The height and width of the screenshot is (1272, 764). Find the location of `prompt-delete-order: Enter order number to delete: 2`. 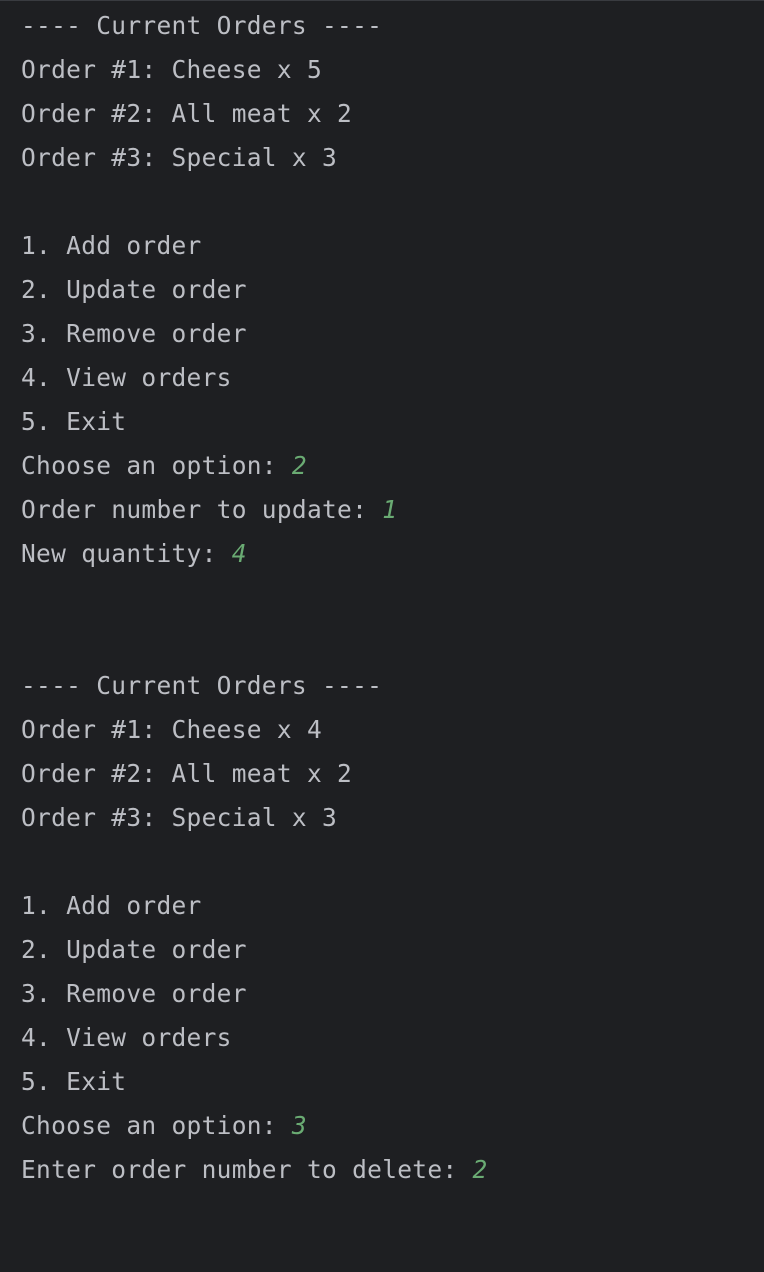

prompt-delete-order: Enter order number to delete: 2 is located at coordinates (392, 1170).